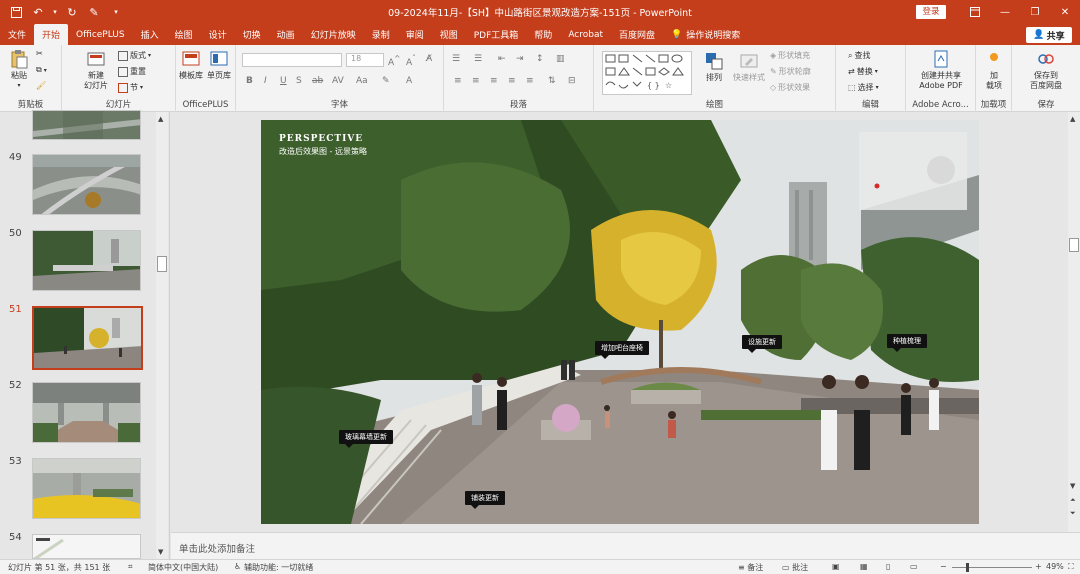 This screenshot has width=1080, height=574. What do you see at coordinates (132, 71) in the screenshot?
I see `reset-button: 重置` at bounding box center [132, 71].